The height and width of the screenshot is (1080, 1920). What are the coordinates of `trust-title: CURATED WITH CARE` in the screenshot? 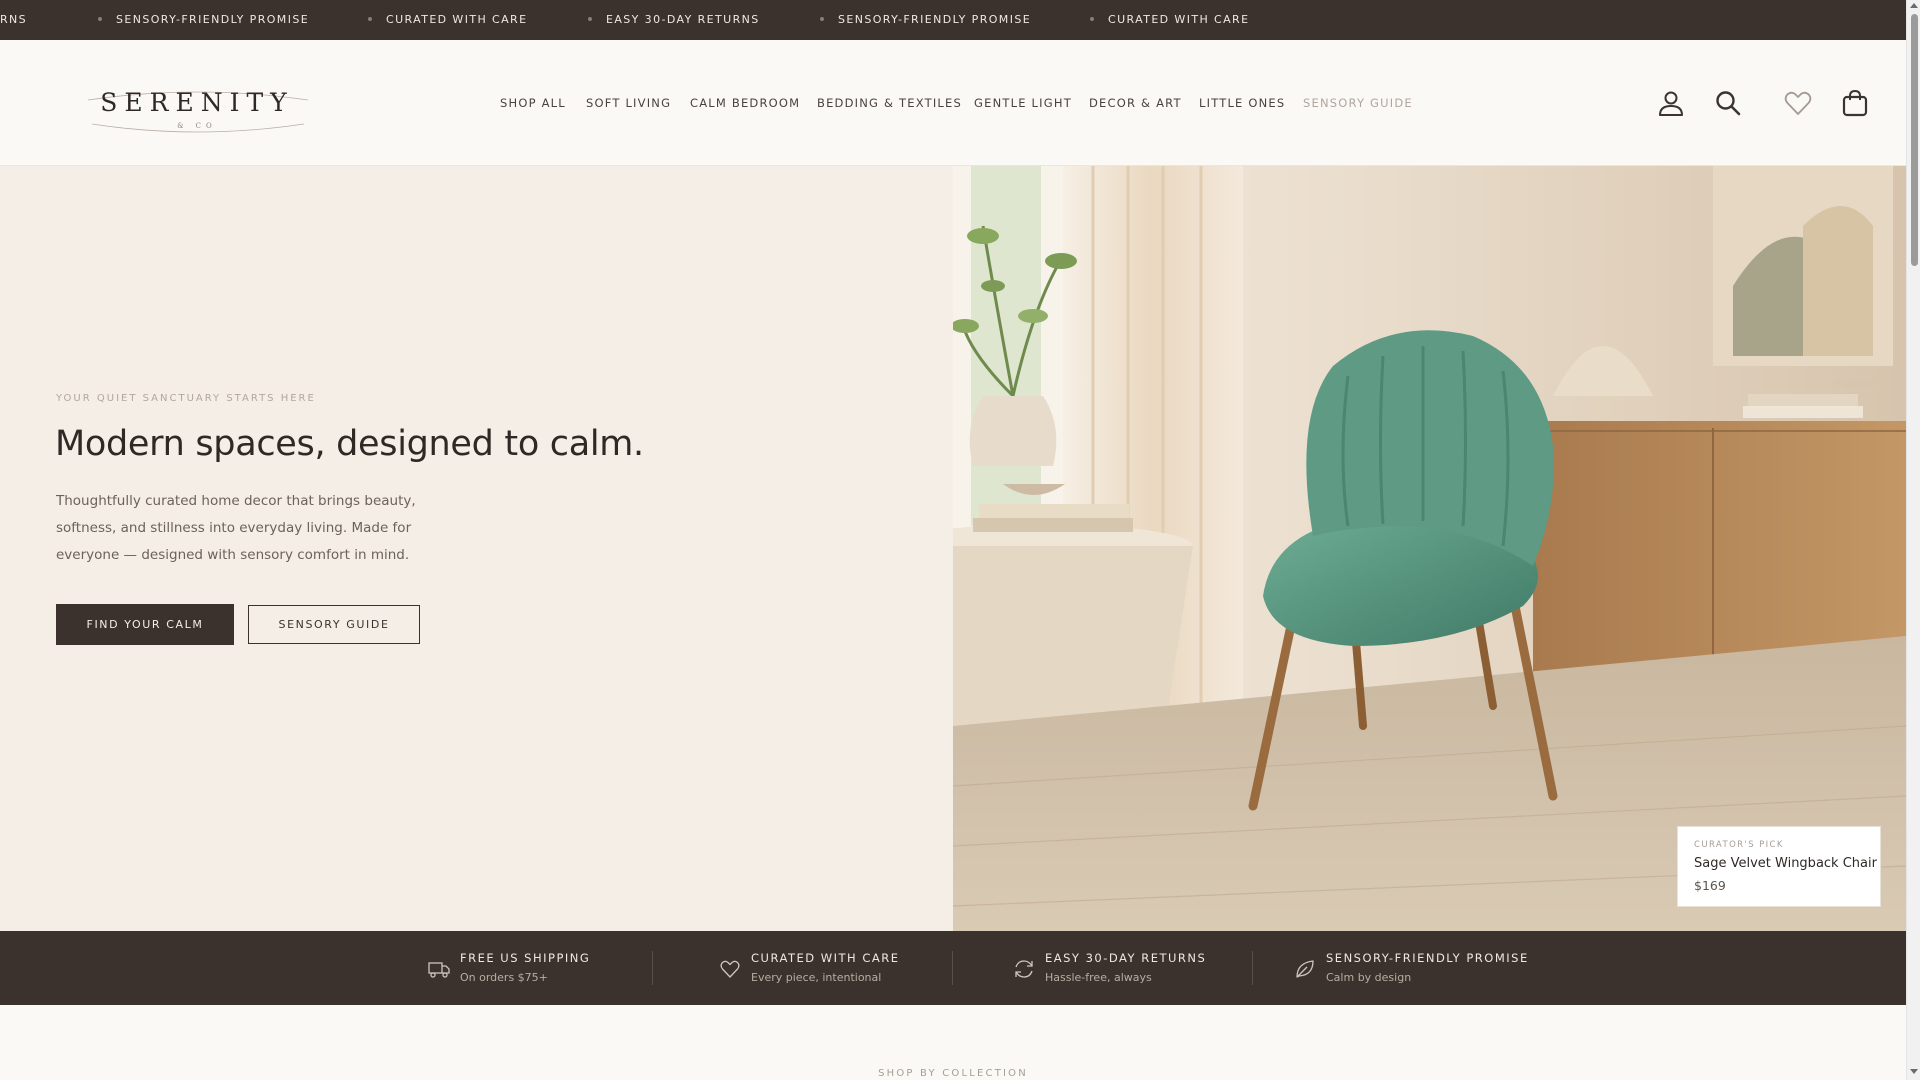 It's located at (825, 958).